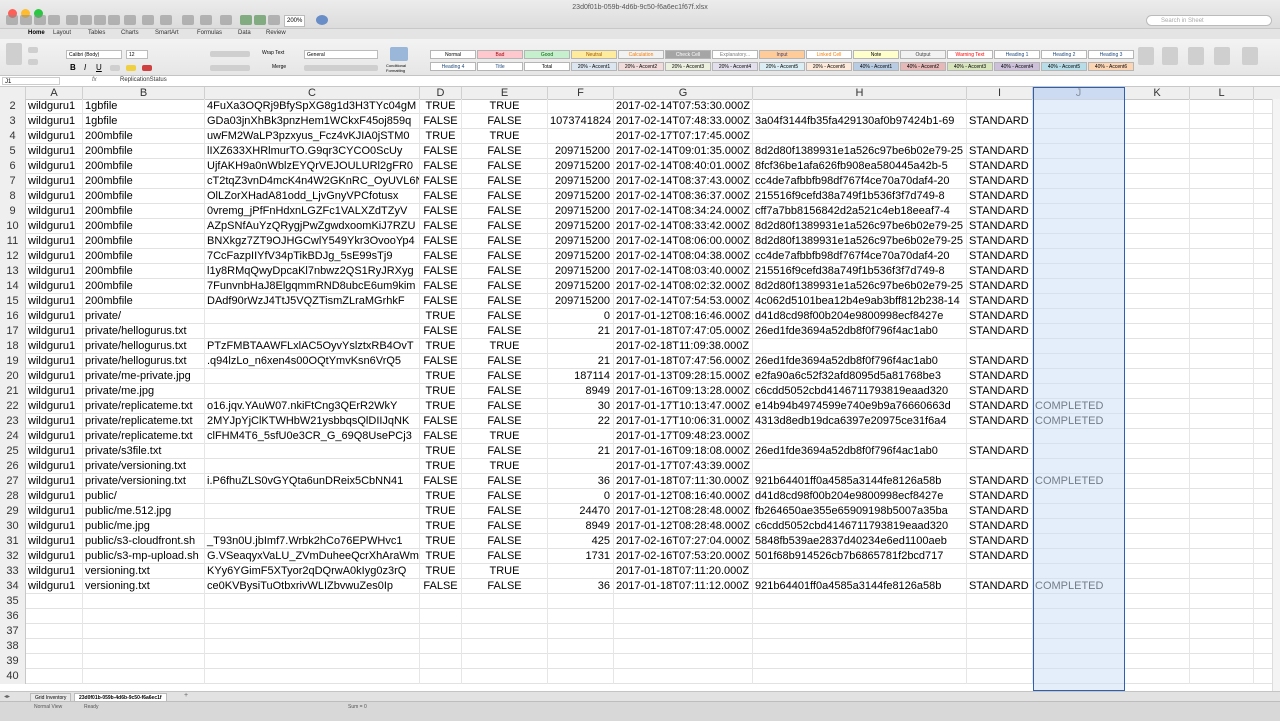 This screenshot has width=1280, height=721. Describe the element at coordinates (13, 226) in the screenshot. I see `row-header: 10` at that location.